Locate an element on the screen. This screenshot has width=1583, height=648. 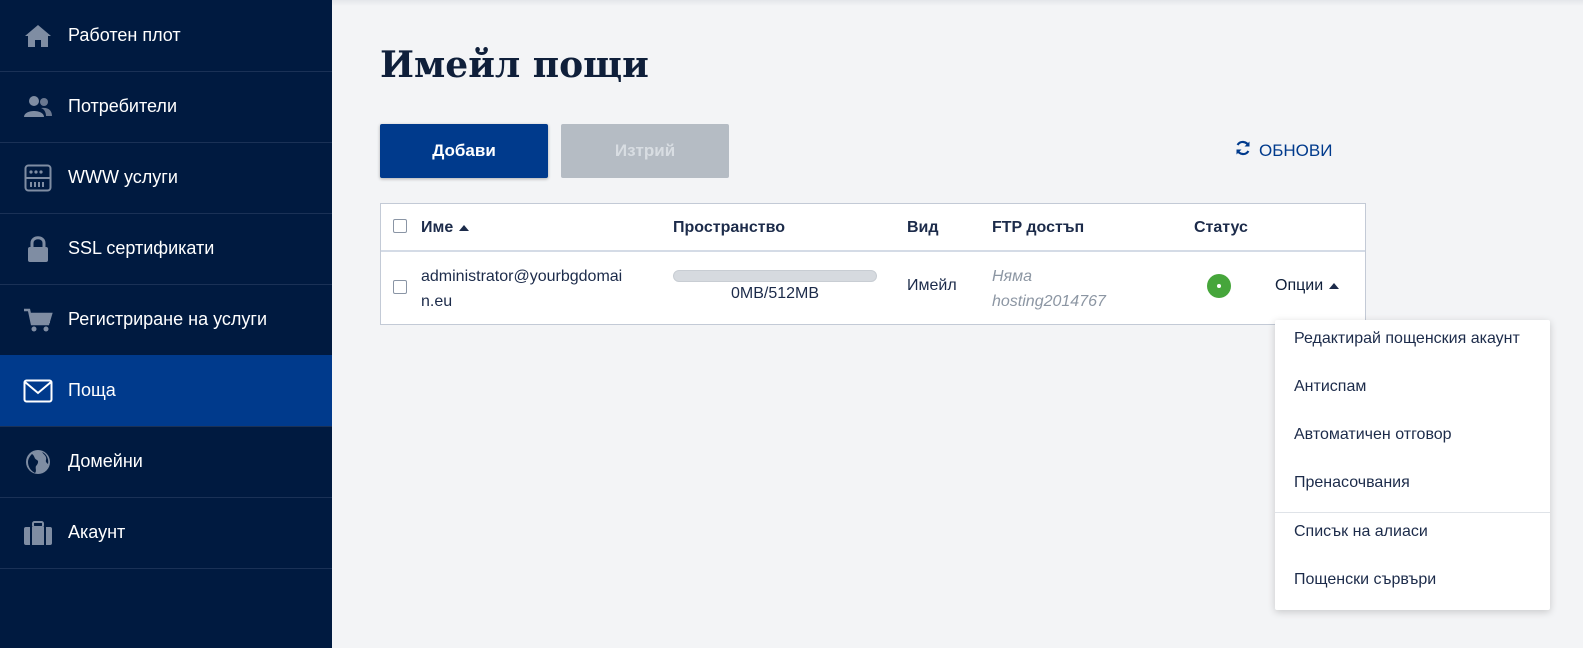
menu-item-antispam: Антиспам is located at coordinates (1330, 387).